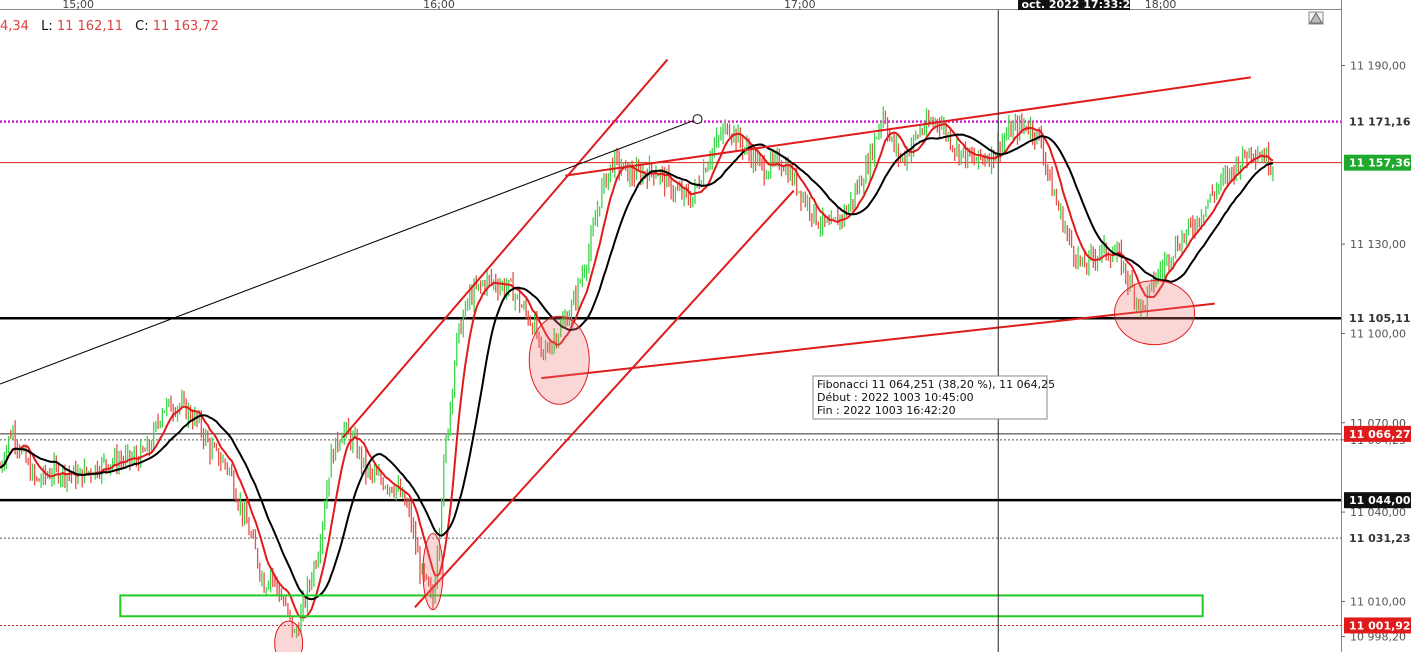  I want to click on price-tag-label: 11 171,16, so click(1380, 122).